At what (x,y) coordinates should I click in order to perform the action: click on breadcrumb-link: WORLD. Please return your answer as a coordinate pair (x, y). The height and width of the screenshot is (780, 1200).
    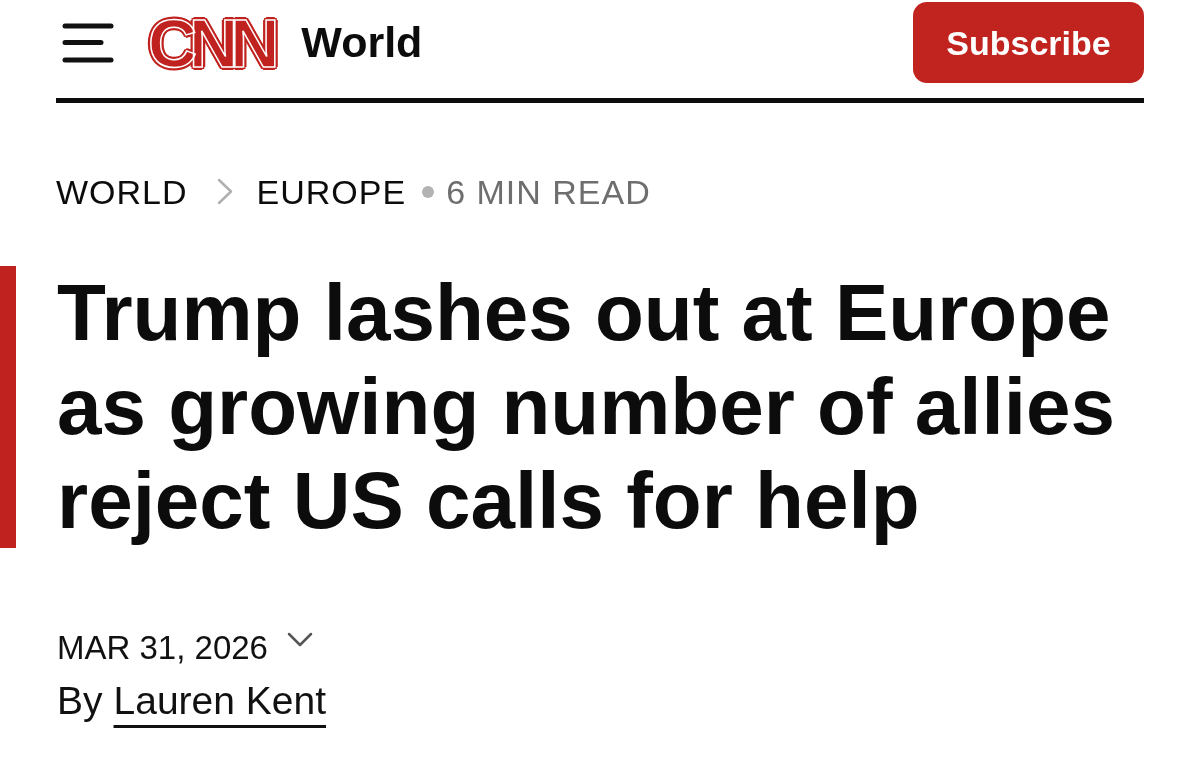
    Looking at the image, I should click on (122, 191).